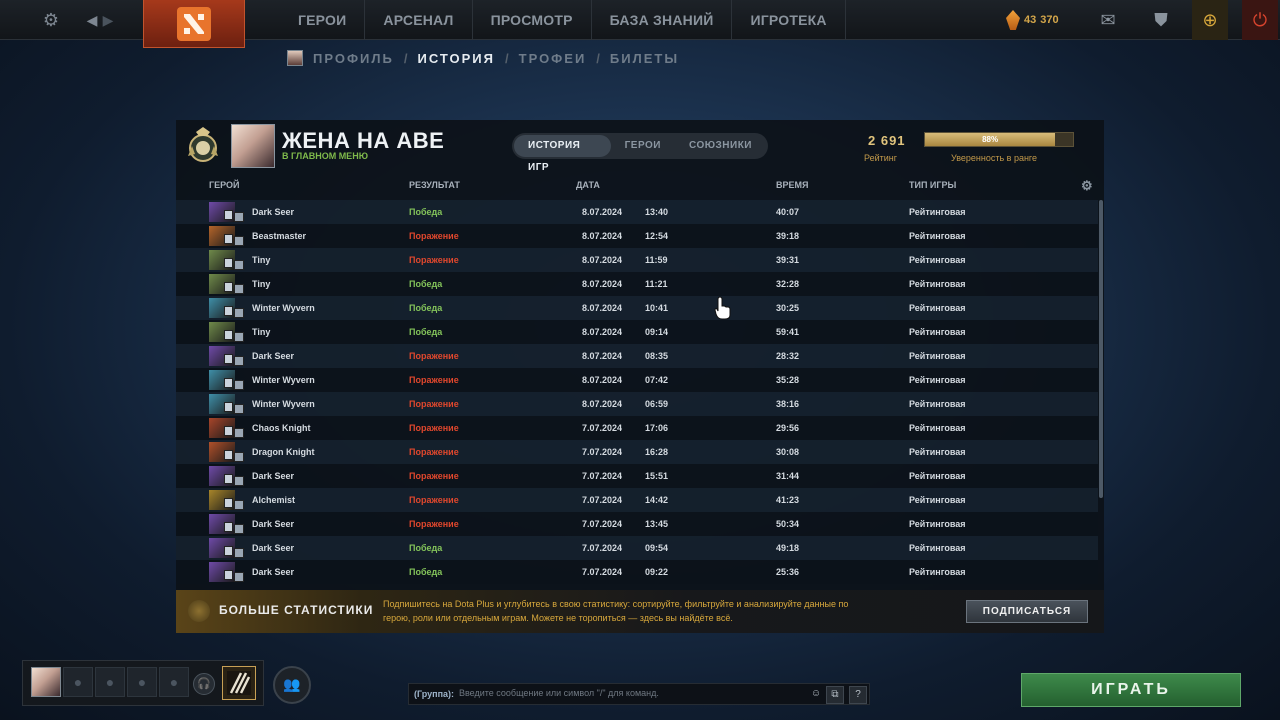  Describe the element at coordinates (1108, 20) in the screenshot. I see `mail-button: ✉` at that location.